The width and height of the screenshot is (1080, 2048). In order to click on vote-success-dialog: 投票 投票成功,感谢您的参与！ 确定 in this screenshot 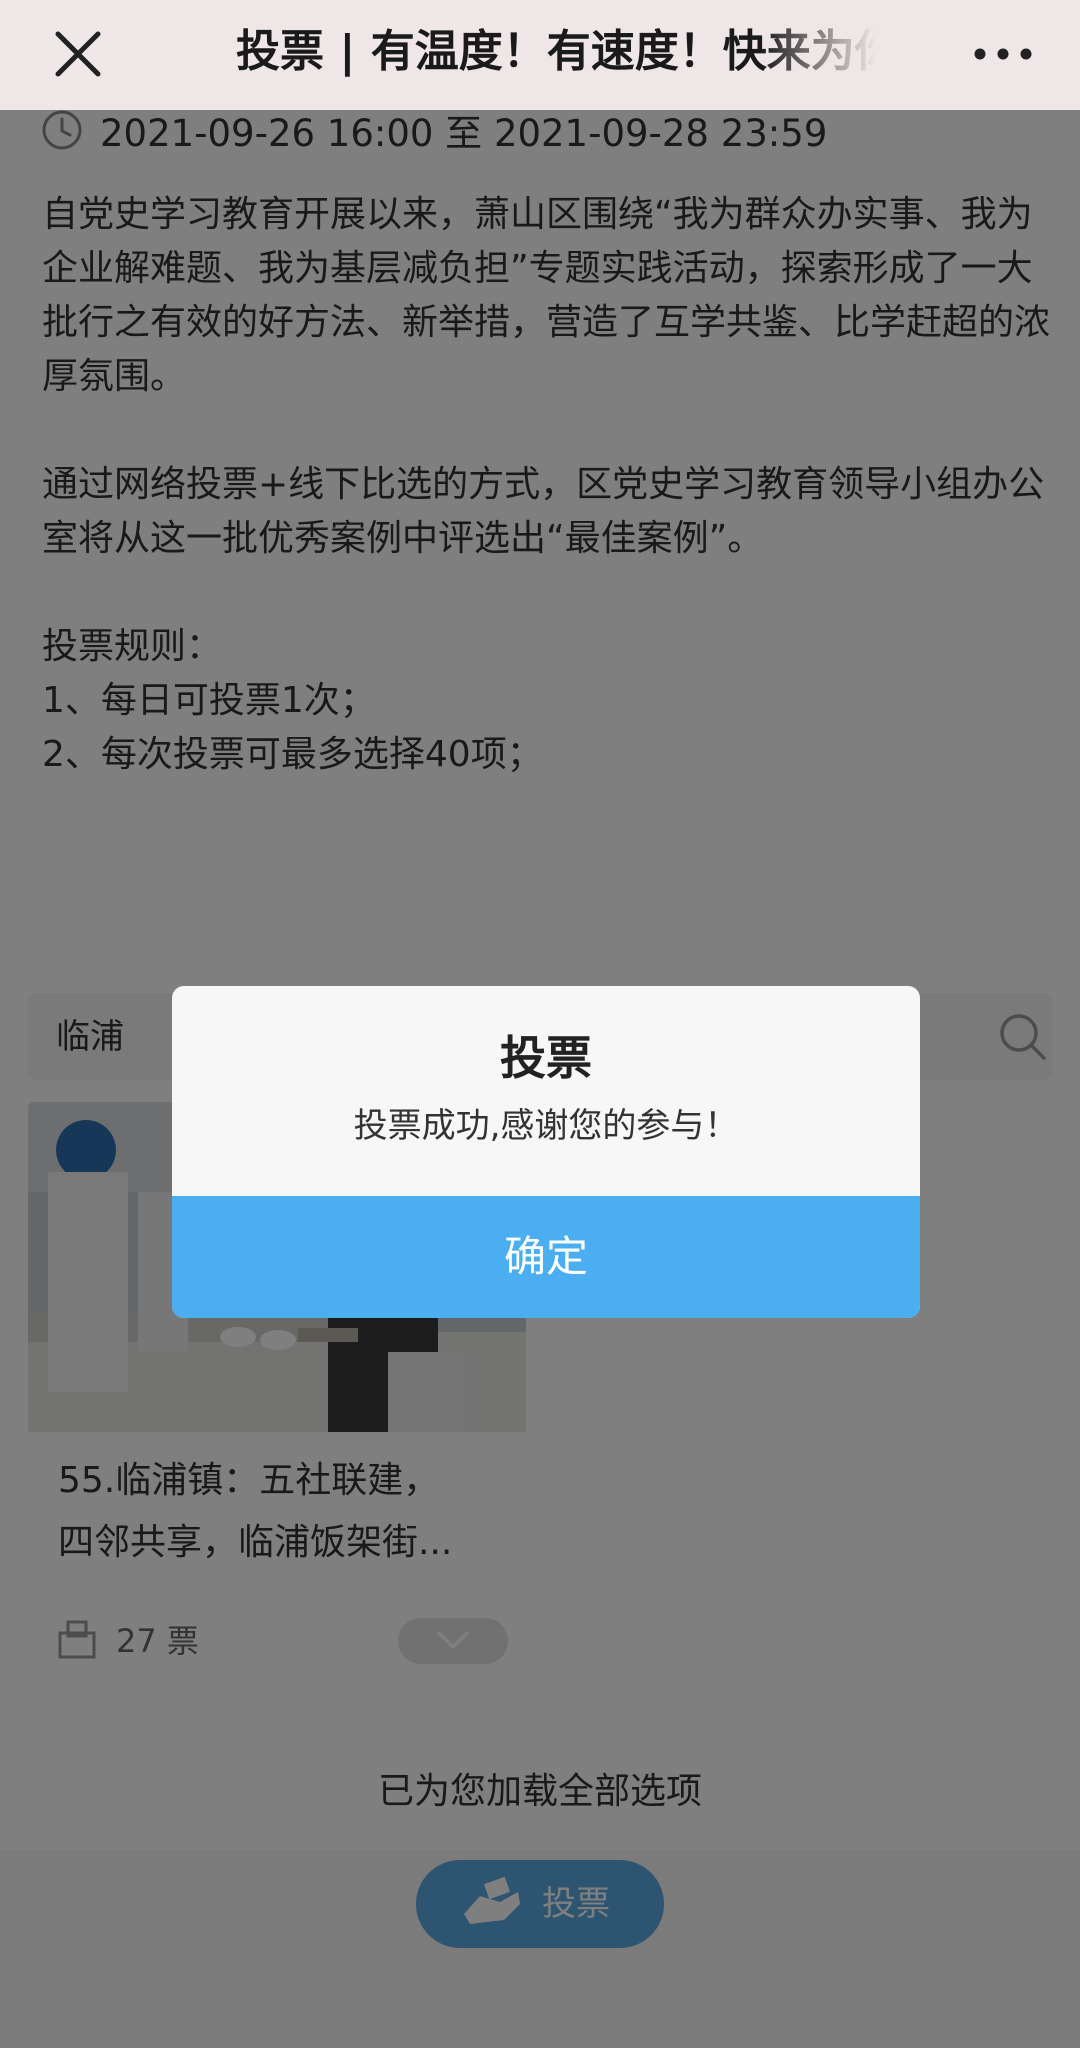, I will do `click(546, 1152)`.